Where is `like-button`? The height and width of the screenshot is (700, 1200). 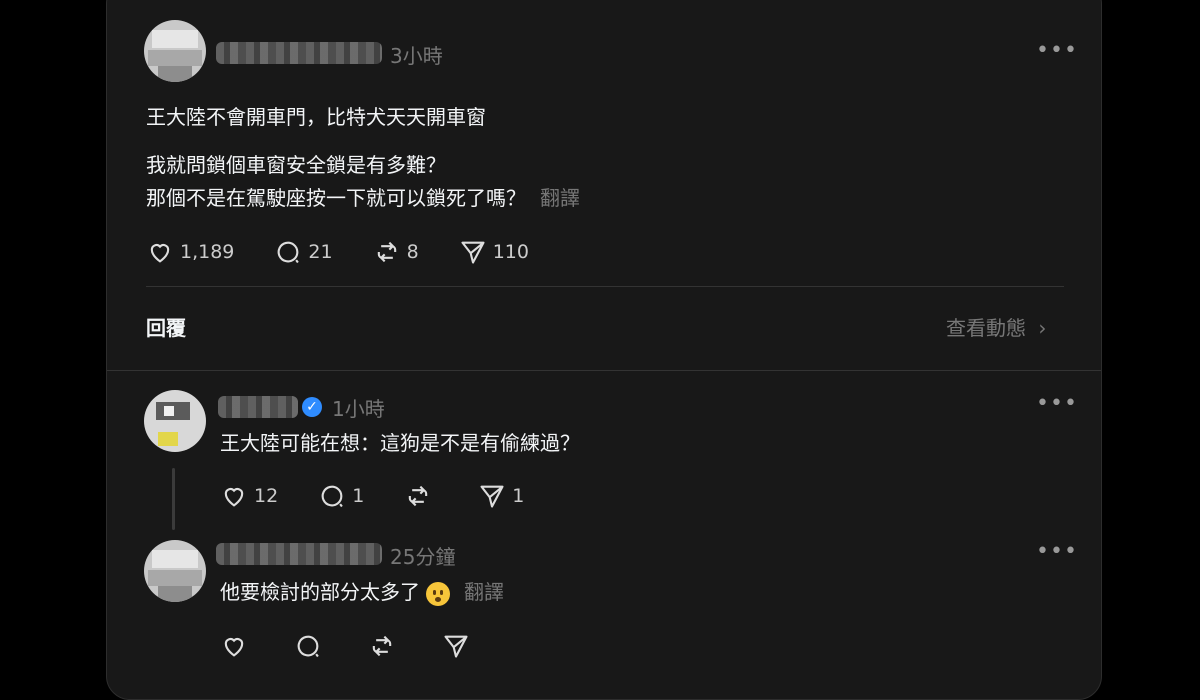
like-button is located at coordinates (237, 646).